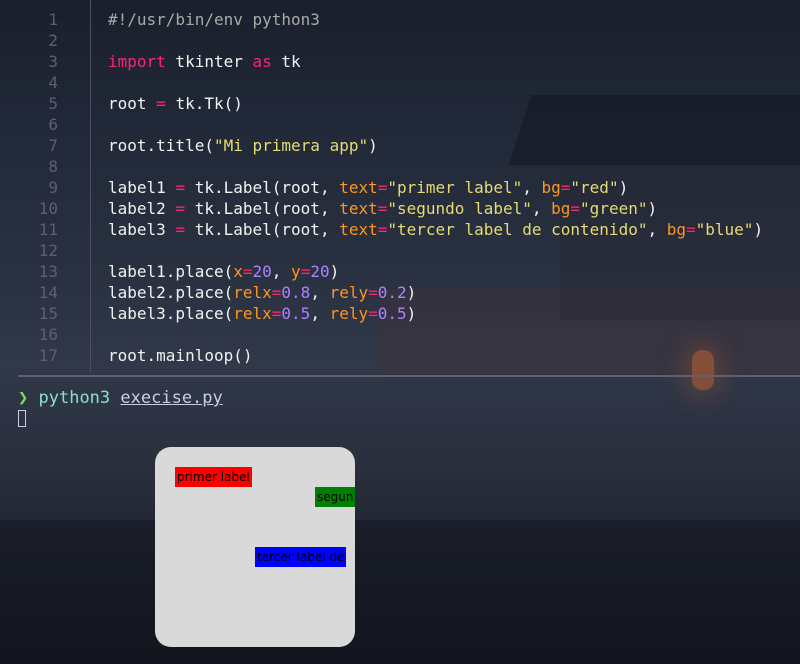 The height and width of the screenshot is (664, 800). Describe the element at coordinates (455, 187) in the screenshot. I see `code-token: "primer label"` at that location.